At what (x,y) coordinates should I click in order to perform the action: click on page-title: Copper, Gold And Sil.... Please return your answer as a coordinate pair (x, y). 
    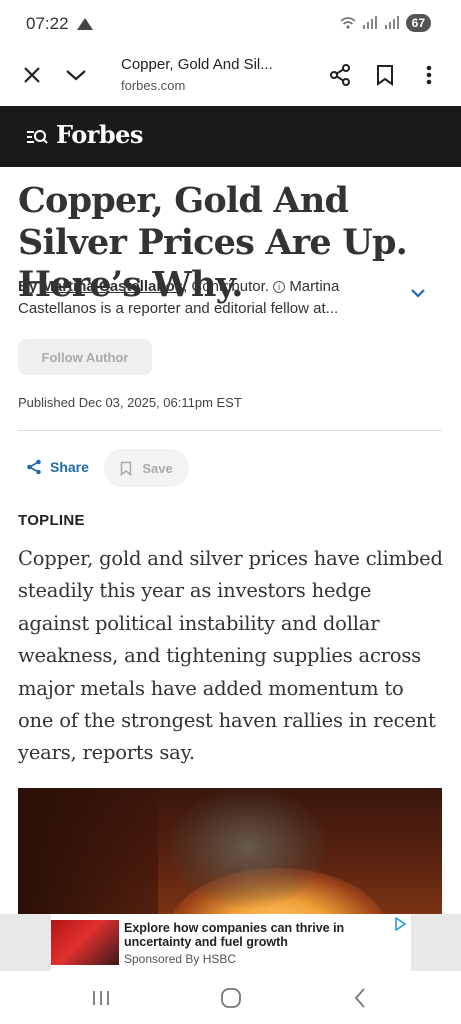
    Looking at the image, I should click on (197, 64).